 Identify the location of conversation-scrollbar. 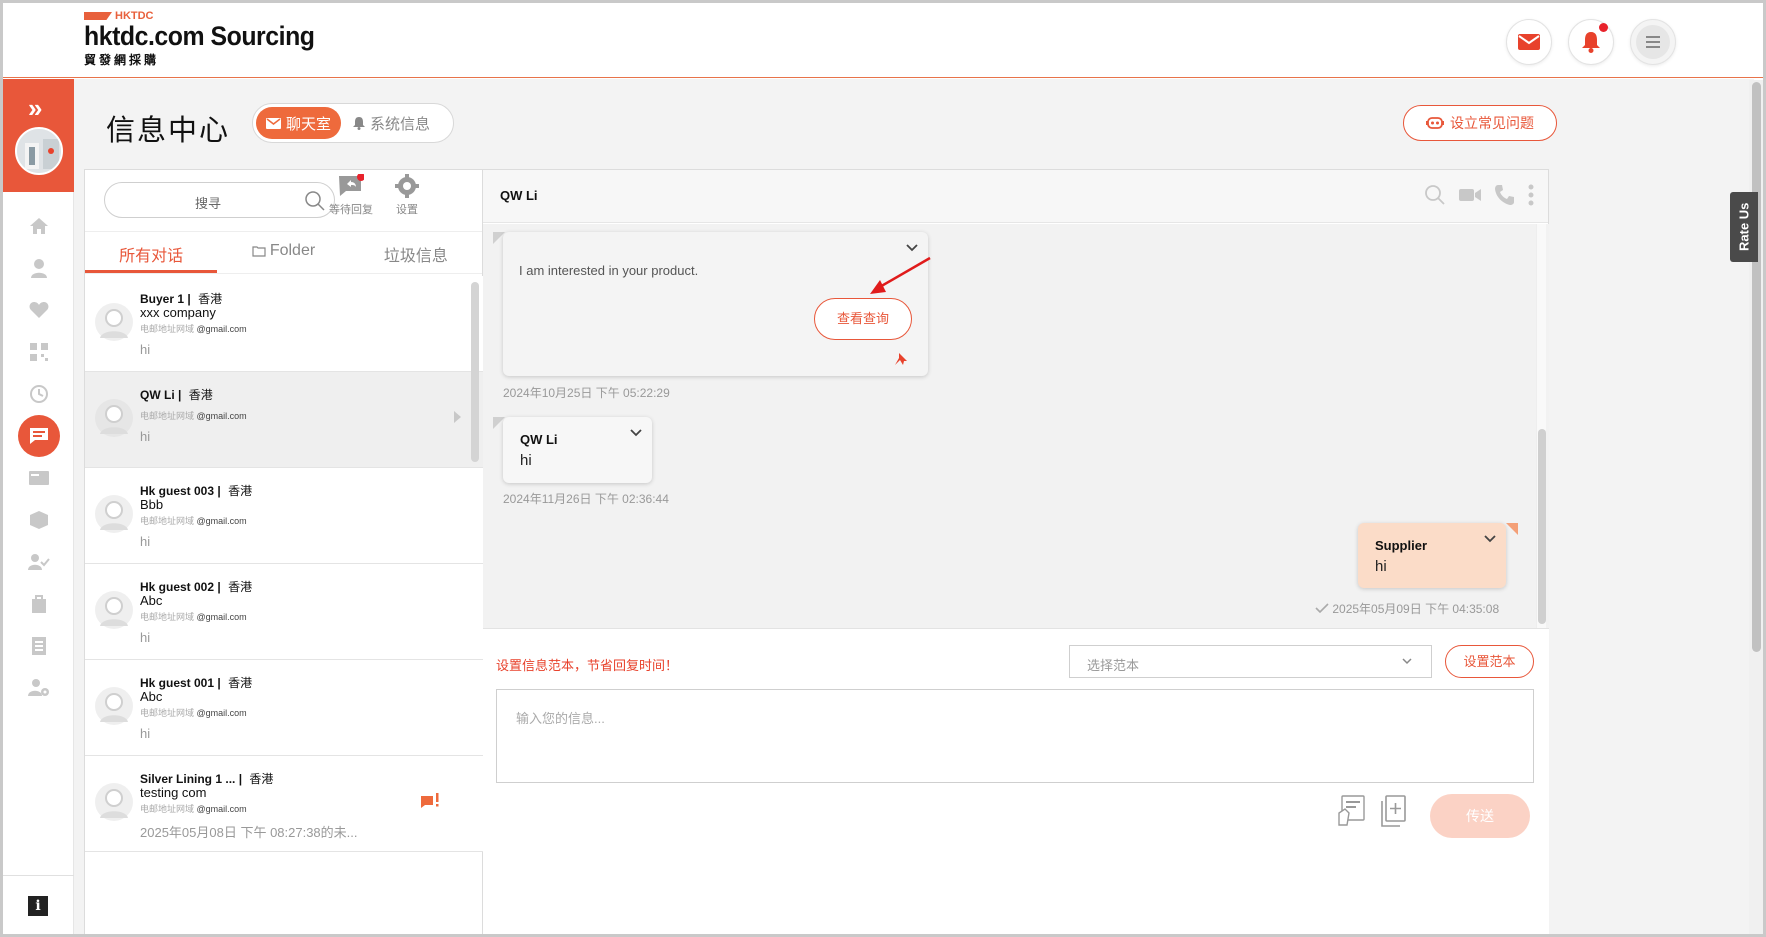
(475, 372).